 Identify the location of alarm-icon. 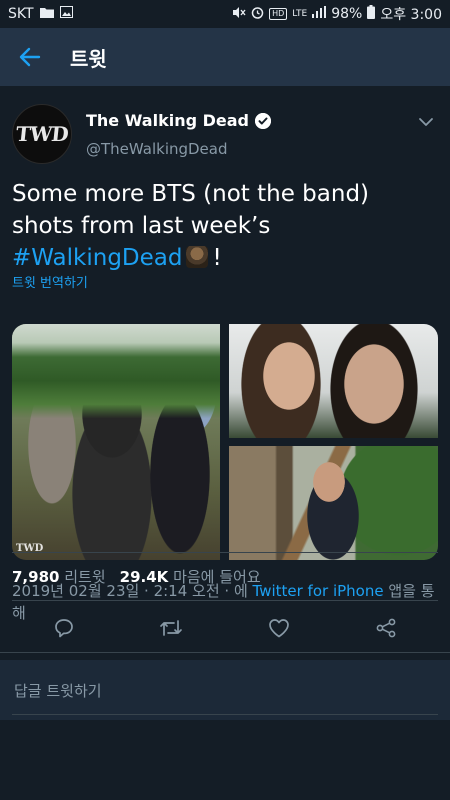
(257, 14).